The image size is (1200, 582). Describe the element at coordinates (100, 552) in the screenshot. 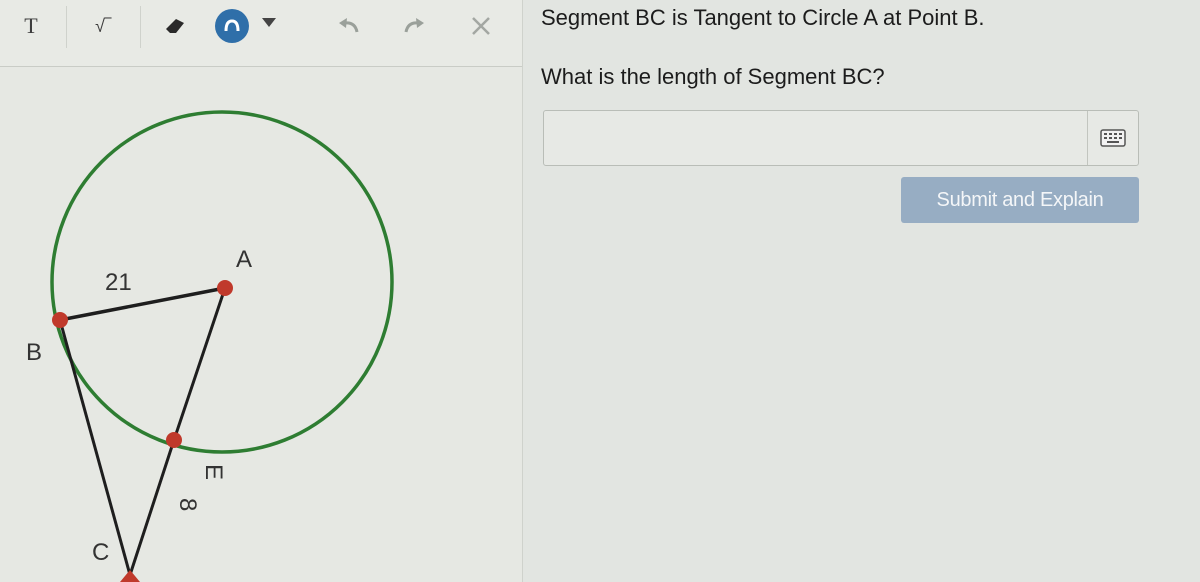

I see `label-c: C` at that location.